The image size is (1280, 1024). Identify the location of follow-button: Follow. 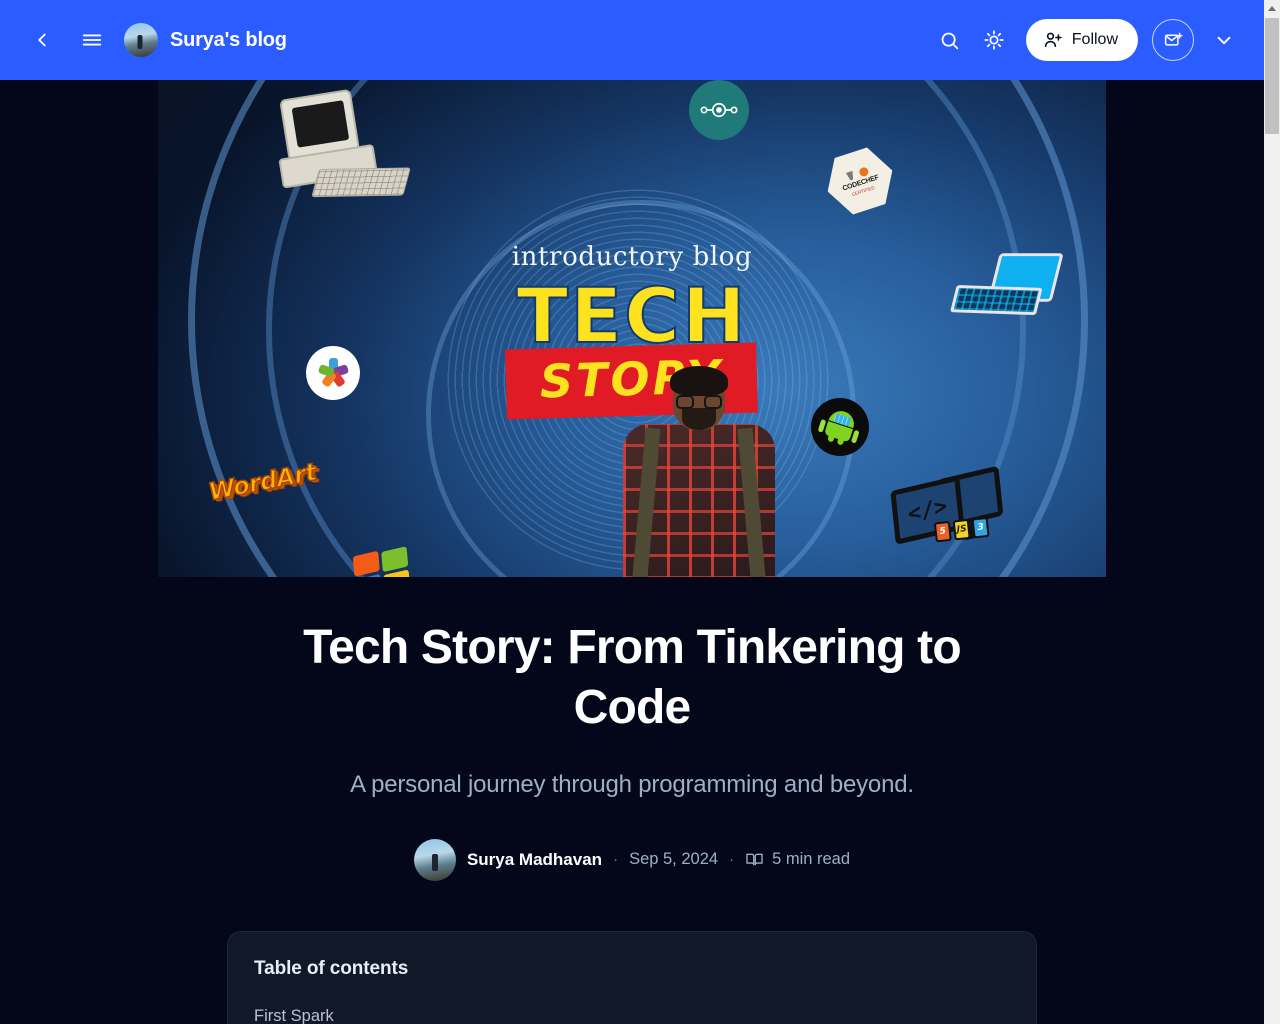
(1081, 40).